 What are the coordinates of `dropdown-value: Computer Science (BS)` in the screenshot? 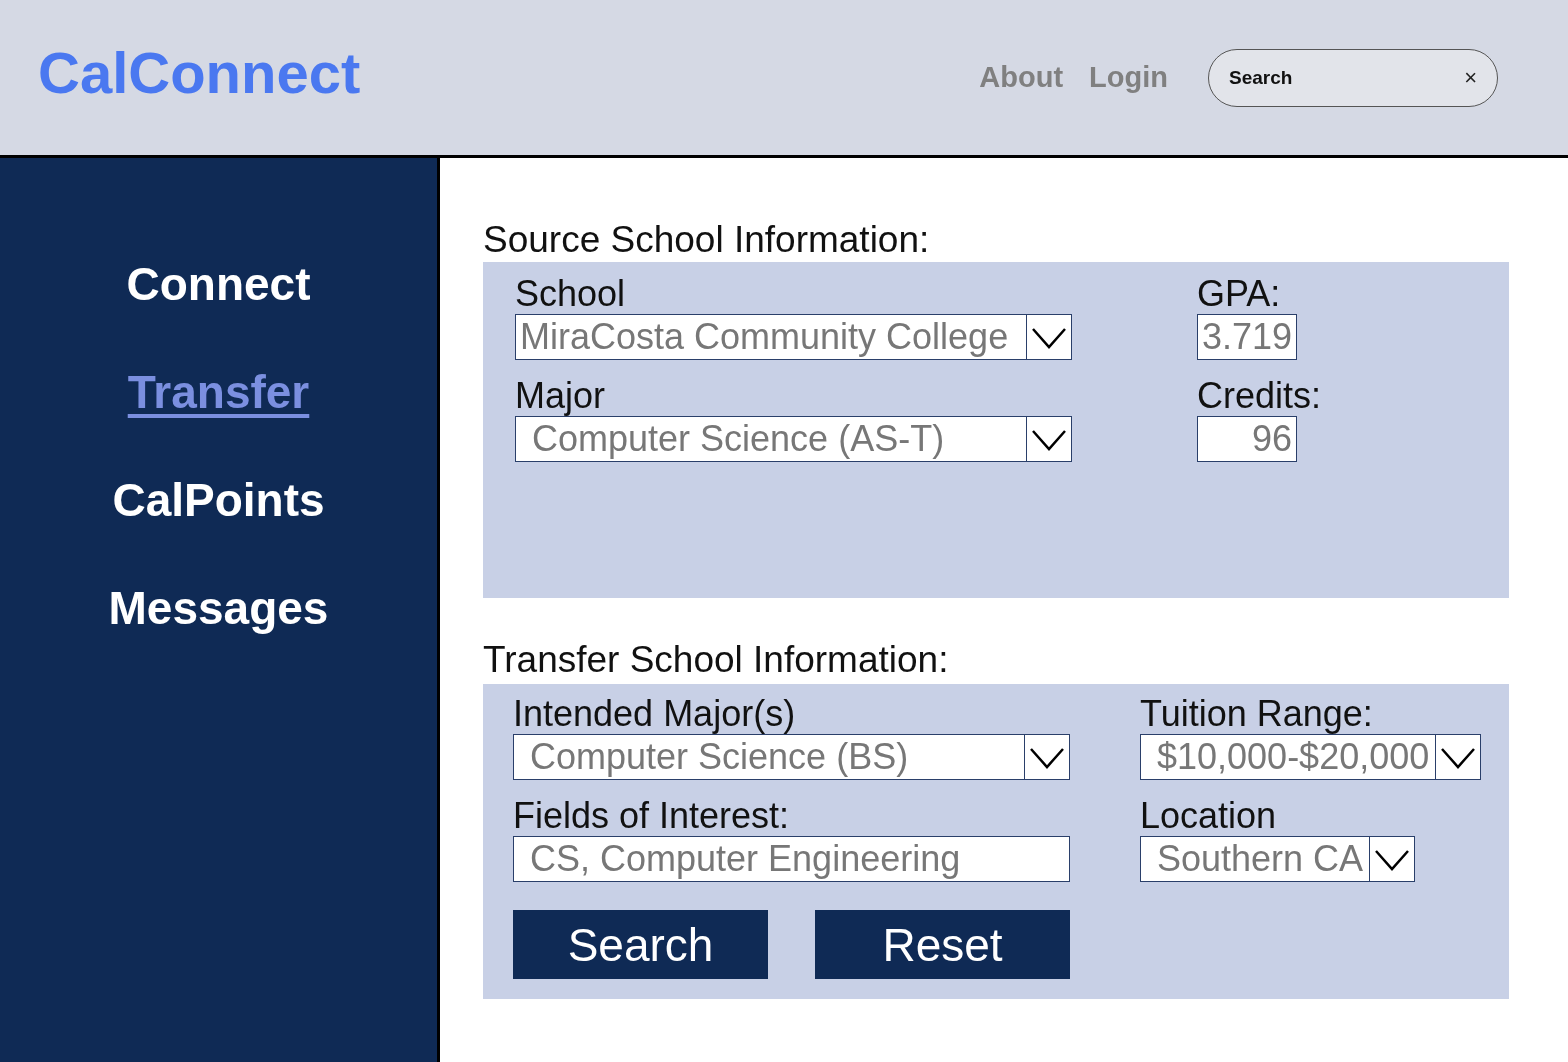 It's located at (719, 757).